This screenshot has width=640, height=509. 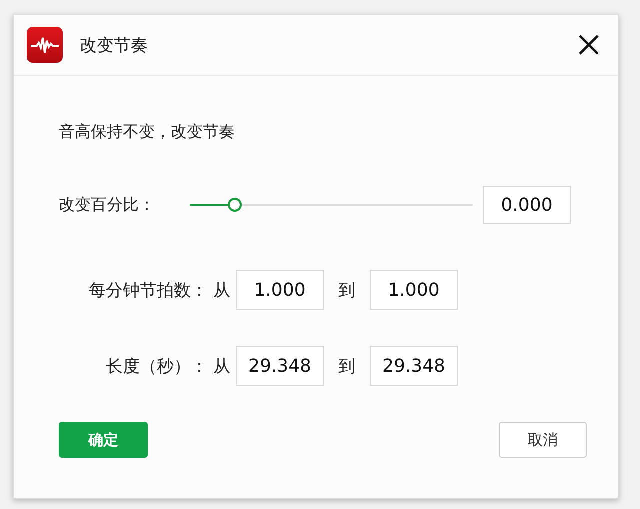 I want to click on percent-label: 改变百分比：, so click(x=107, y=205).